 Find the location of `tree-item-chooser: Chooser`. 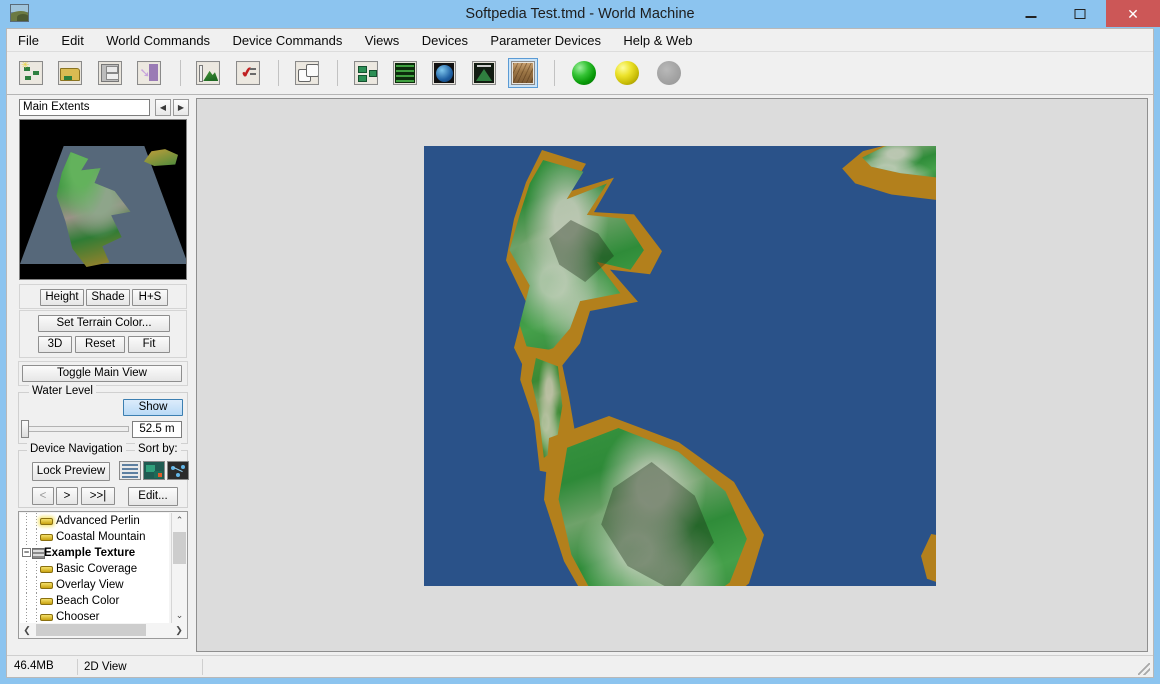

tree-item-chooser: Chooser is located at coordinates (94, 616).